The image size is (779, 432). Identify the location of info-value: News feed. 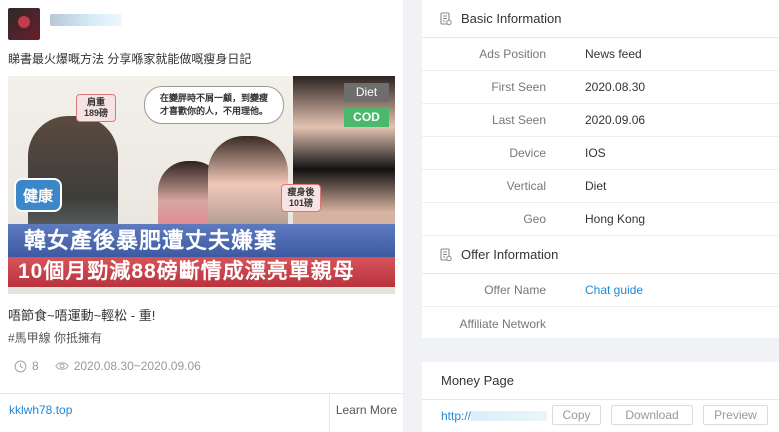
(613, 54).